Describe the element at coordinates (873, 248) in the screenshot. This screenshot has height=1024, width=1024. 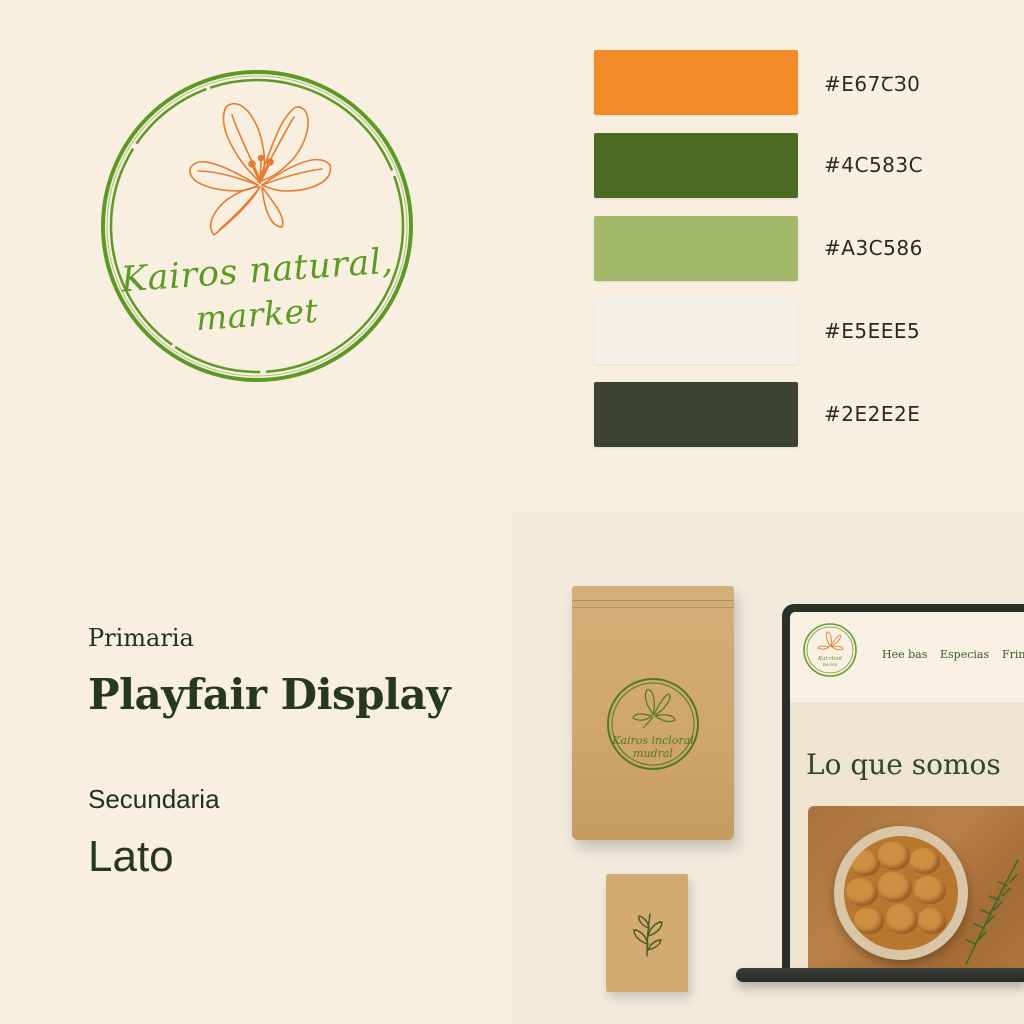
I see `color-hex-3: #A3C586` at that location.